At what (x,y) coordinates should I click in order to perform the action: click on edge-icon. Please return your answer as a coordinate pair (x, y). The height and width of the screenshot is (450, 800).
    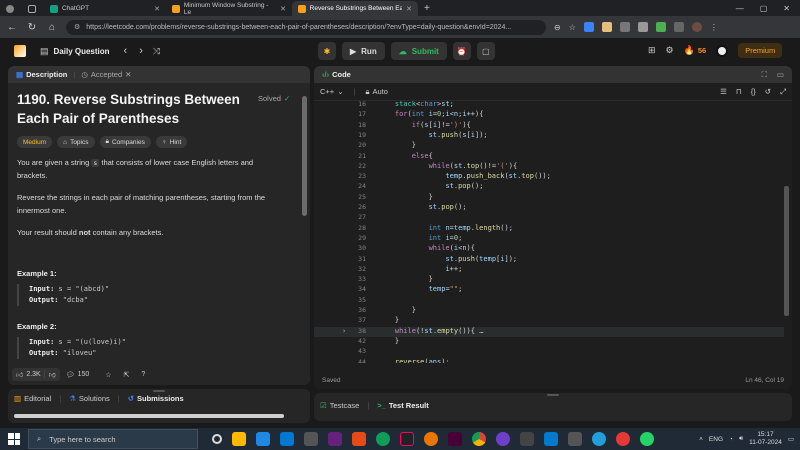
    Looking at the image, I should click on (383, 439).